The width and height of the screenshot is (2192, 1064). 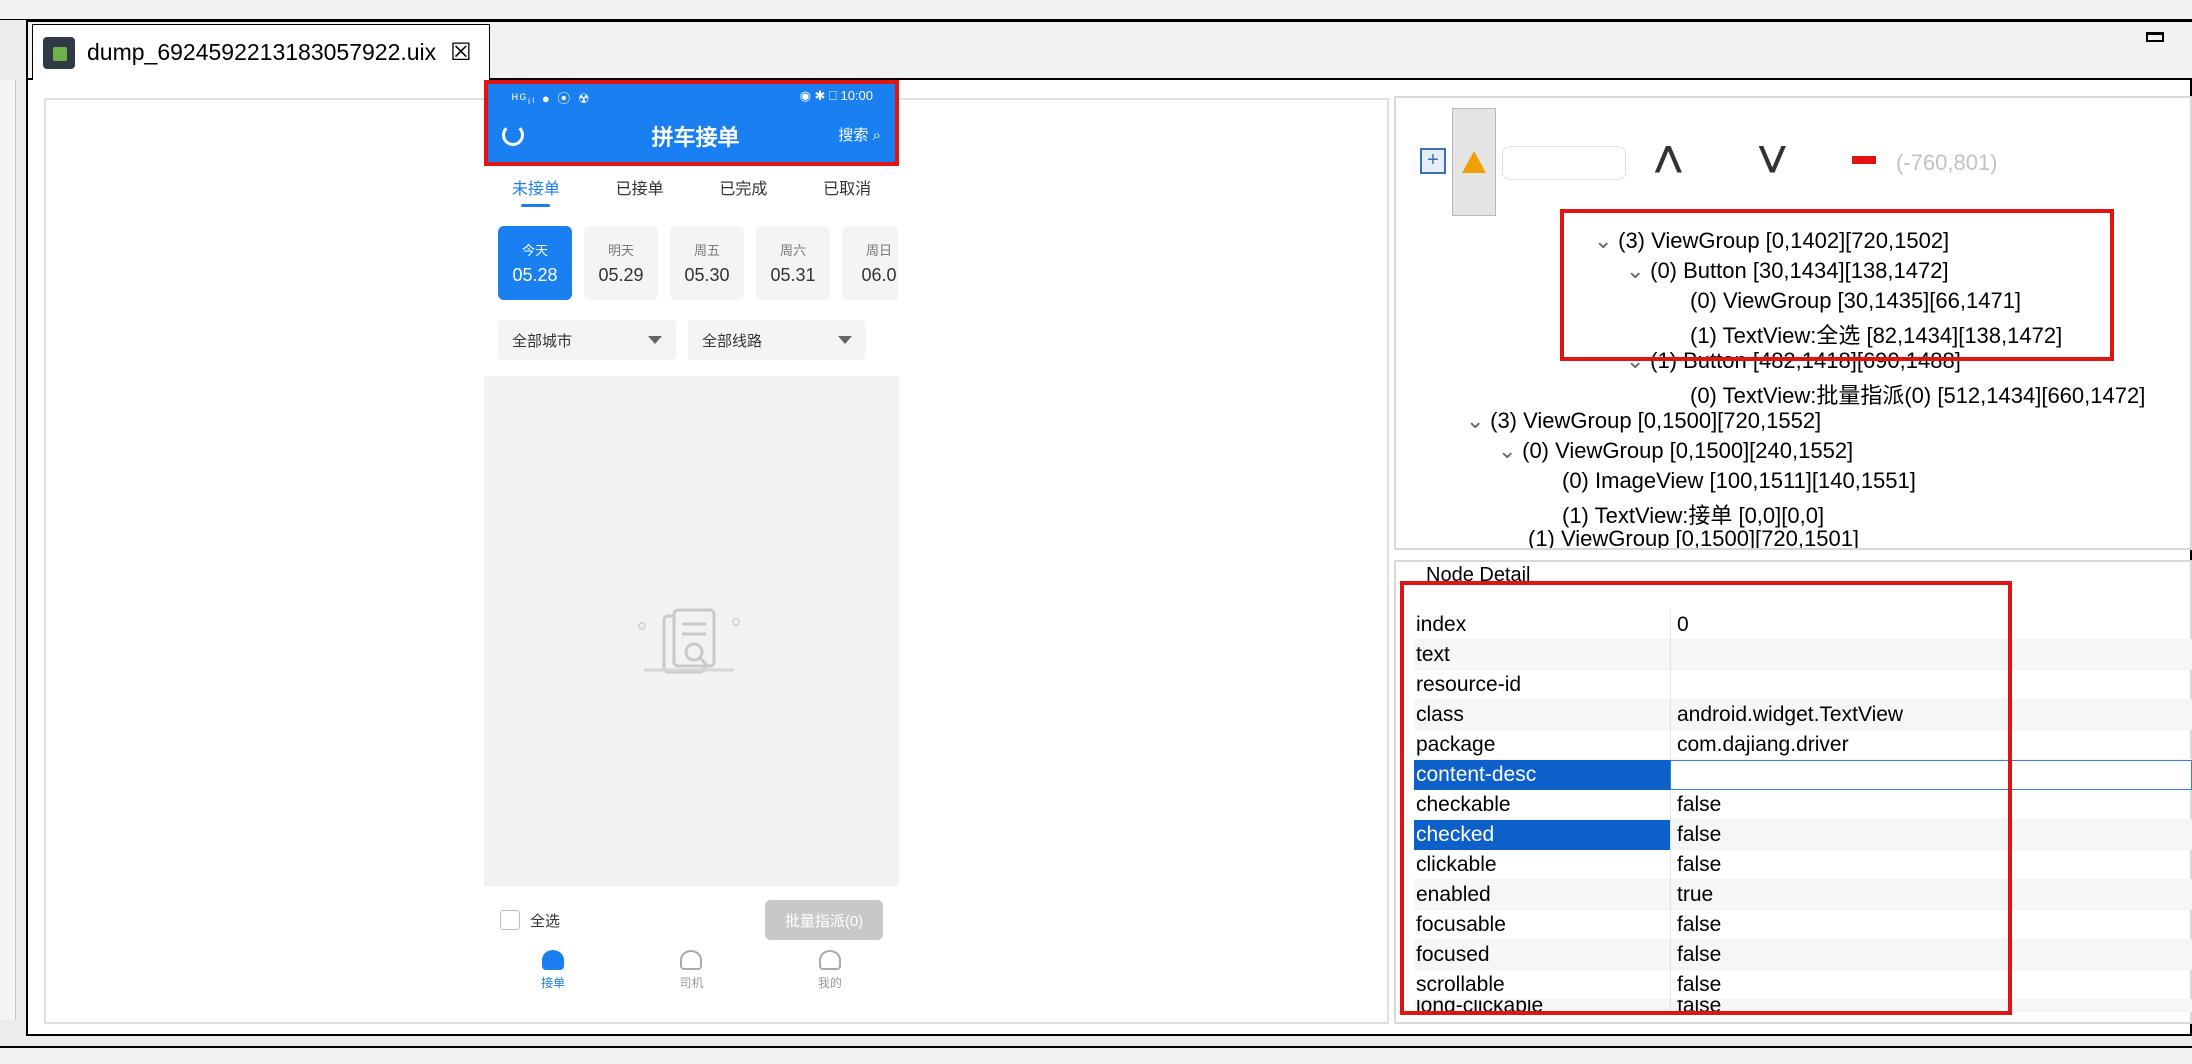 I want to click on driver-icon, so click(x=691, y=960).